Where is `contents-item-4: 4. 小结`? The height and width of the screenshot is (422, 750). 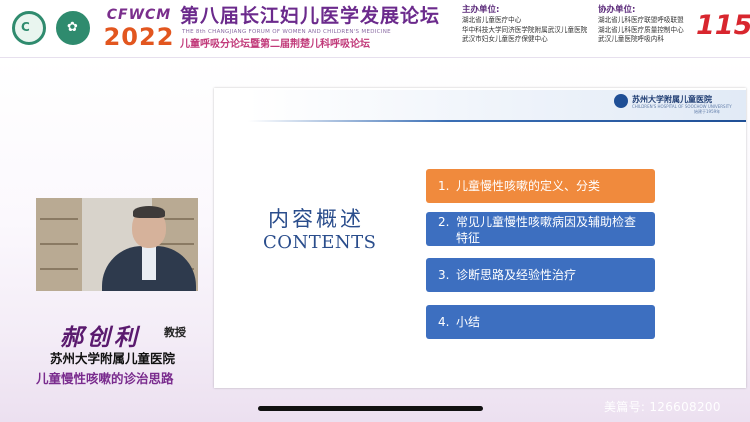 contents-item-4: 4. 小结 is located at coordinates (540, 322).